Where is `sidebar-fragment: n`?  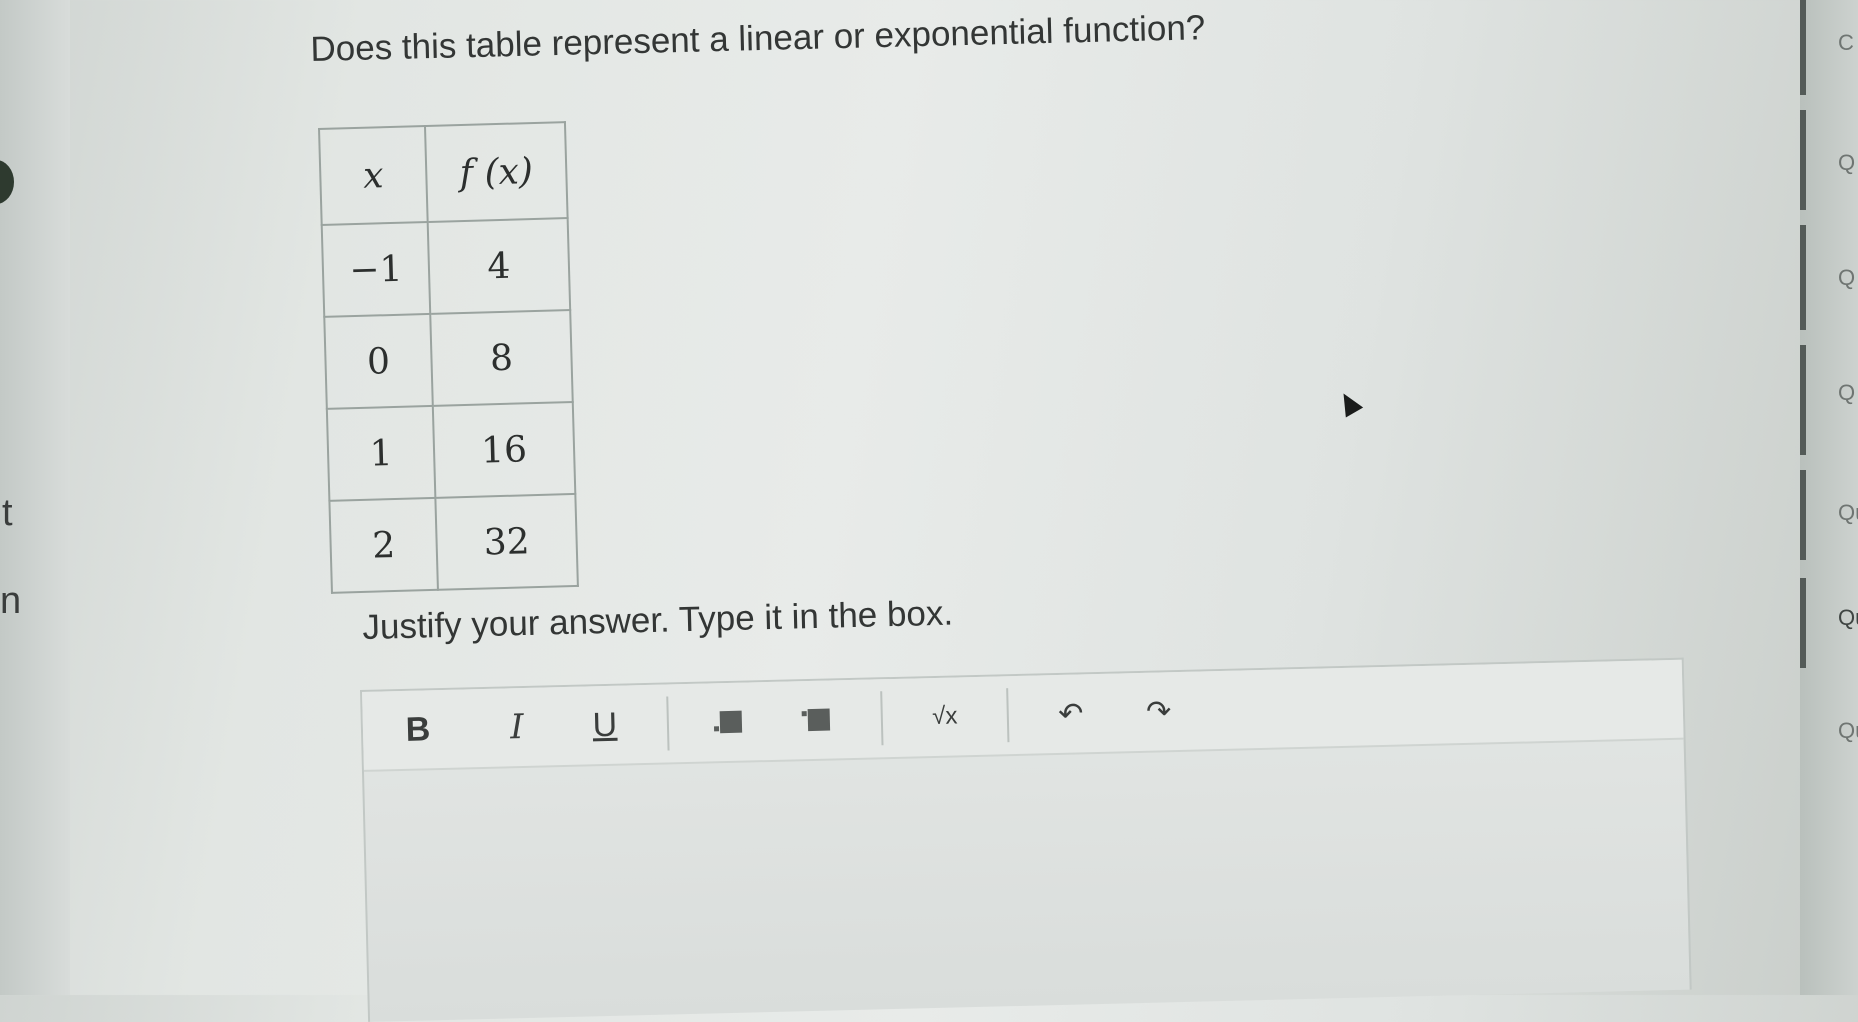
sidebar-fragment: n is located at coordinates (11, 601).